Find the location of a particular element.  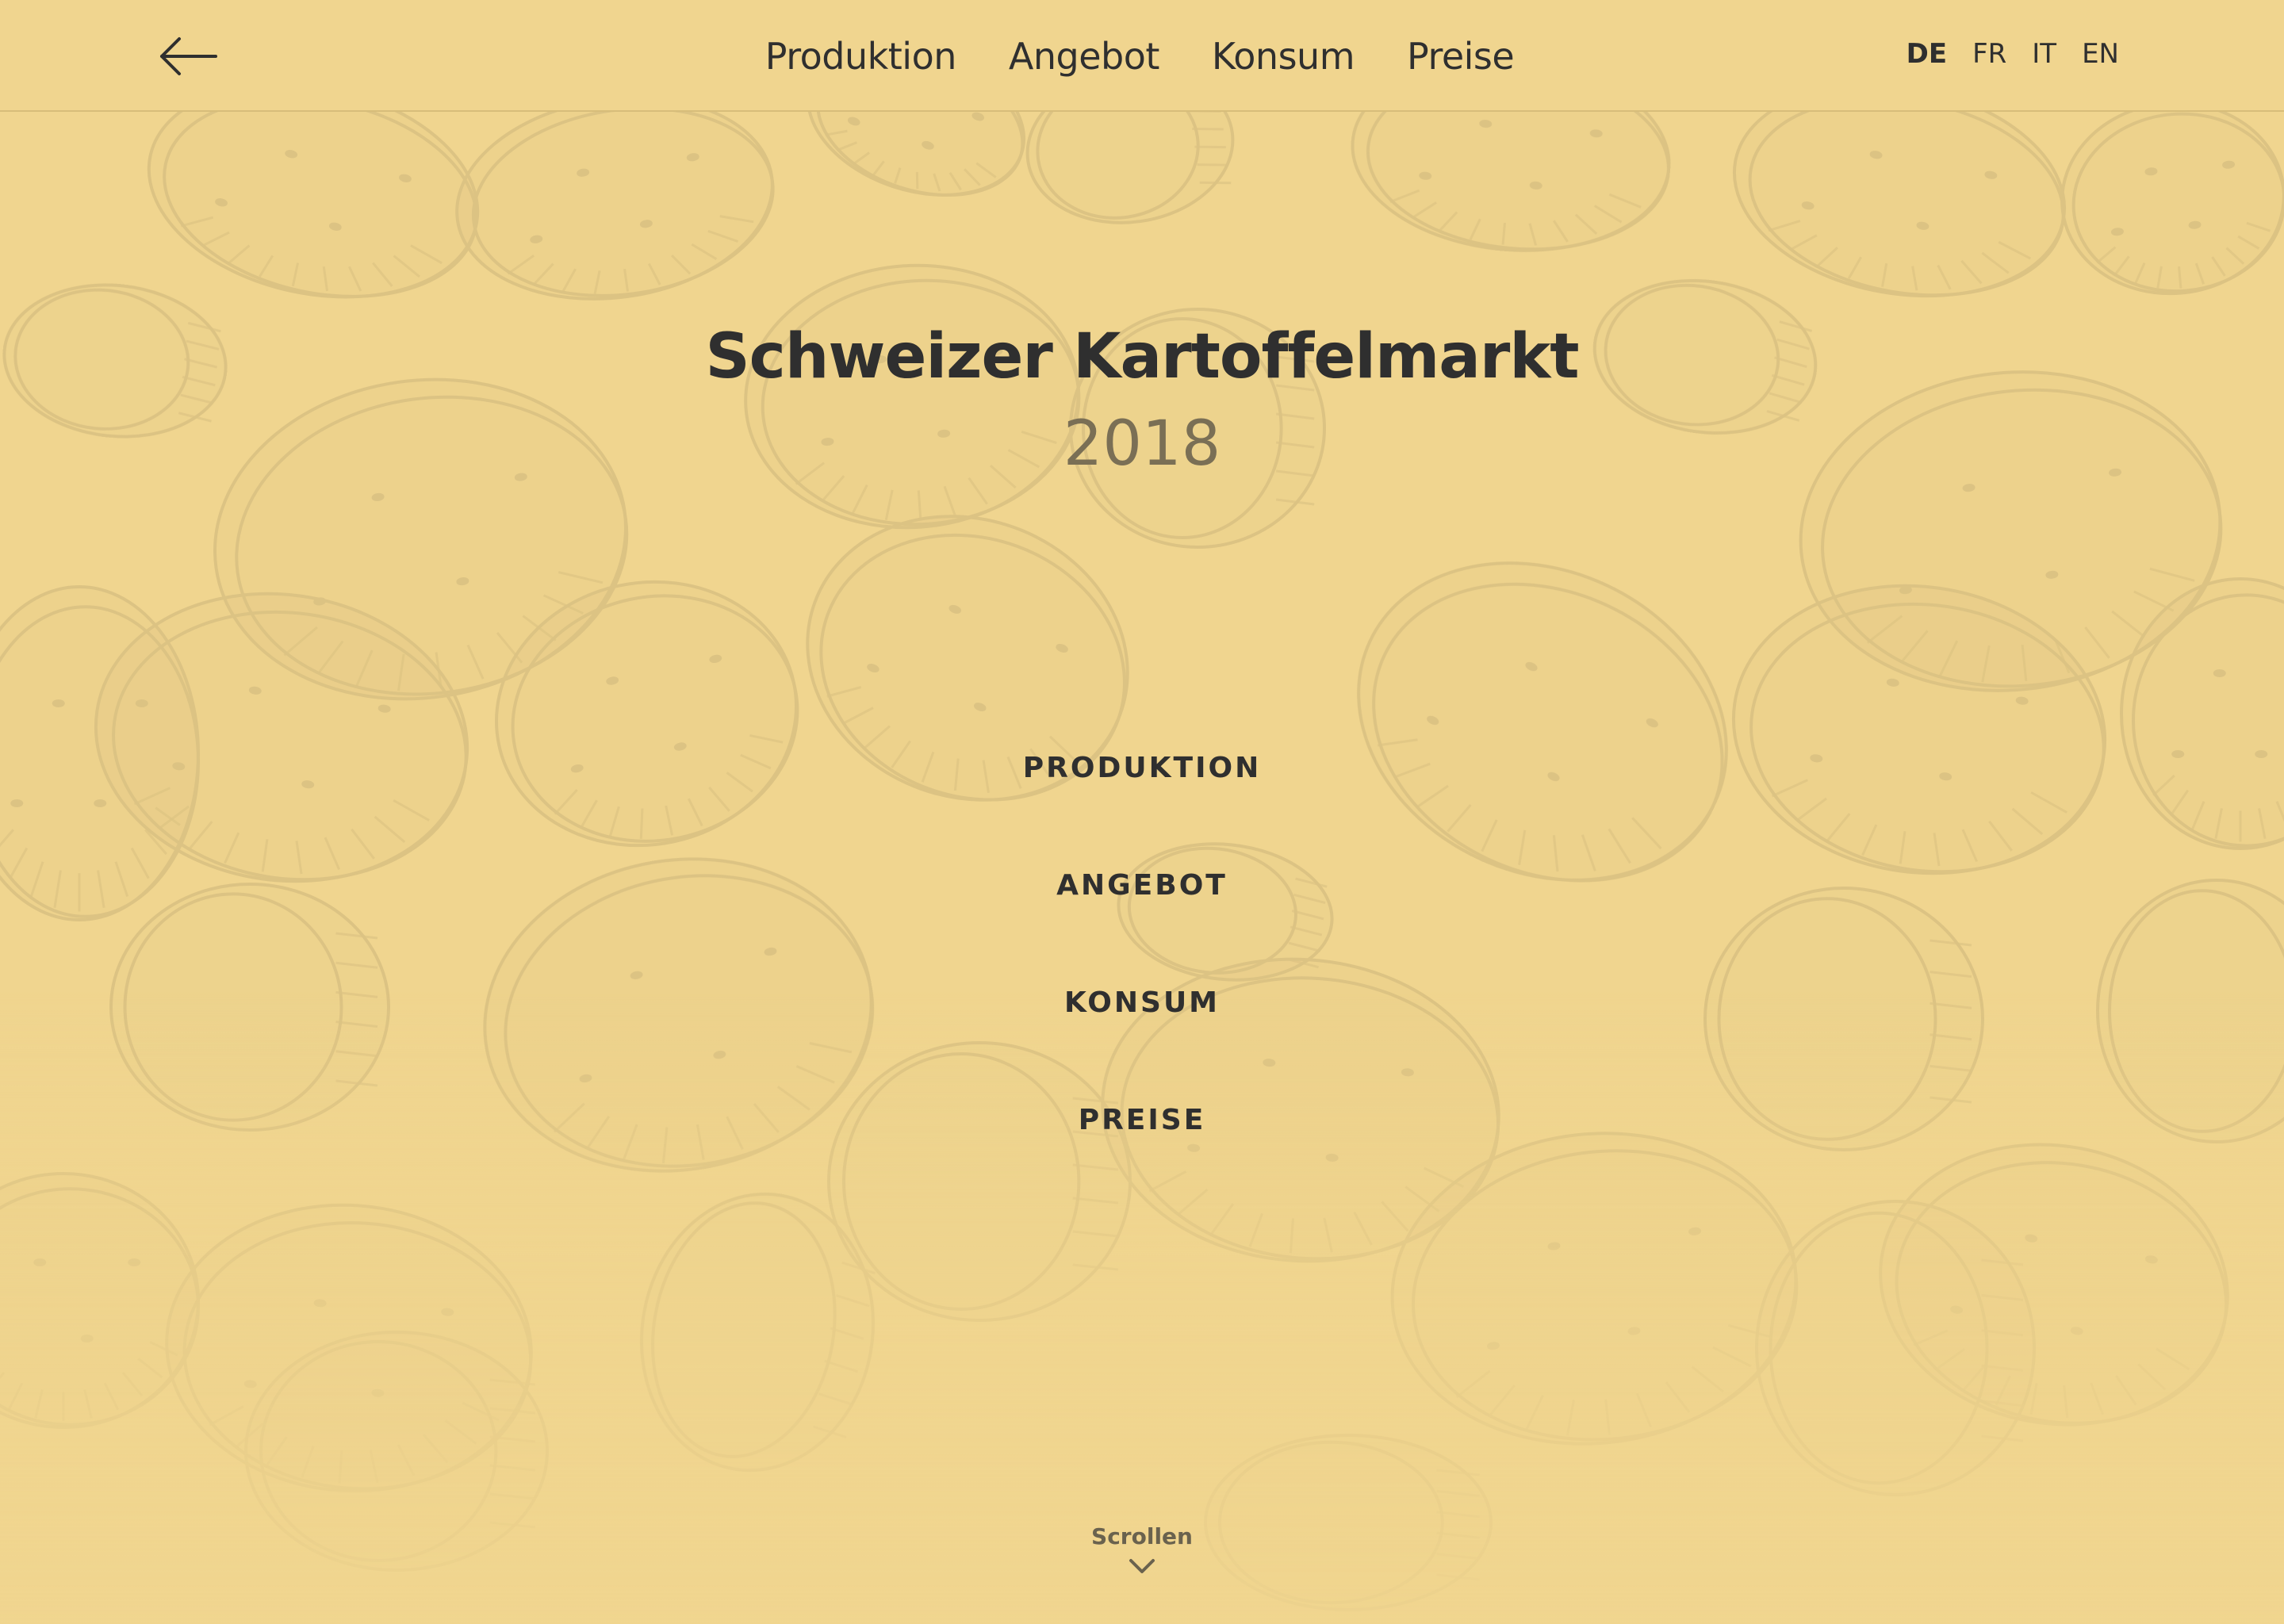

back-button is located at coordinates (188, 56).